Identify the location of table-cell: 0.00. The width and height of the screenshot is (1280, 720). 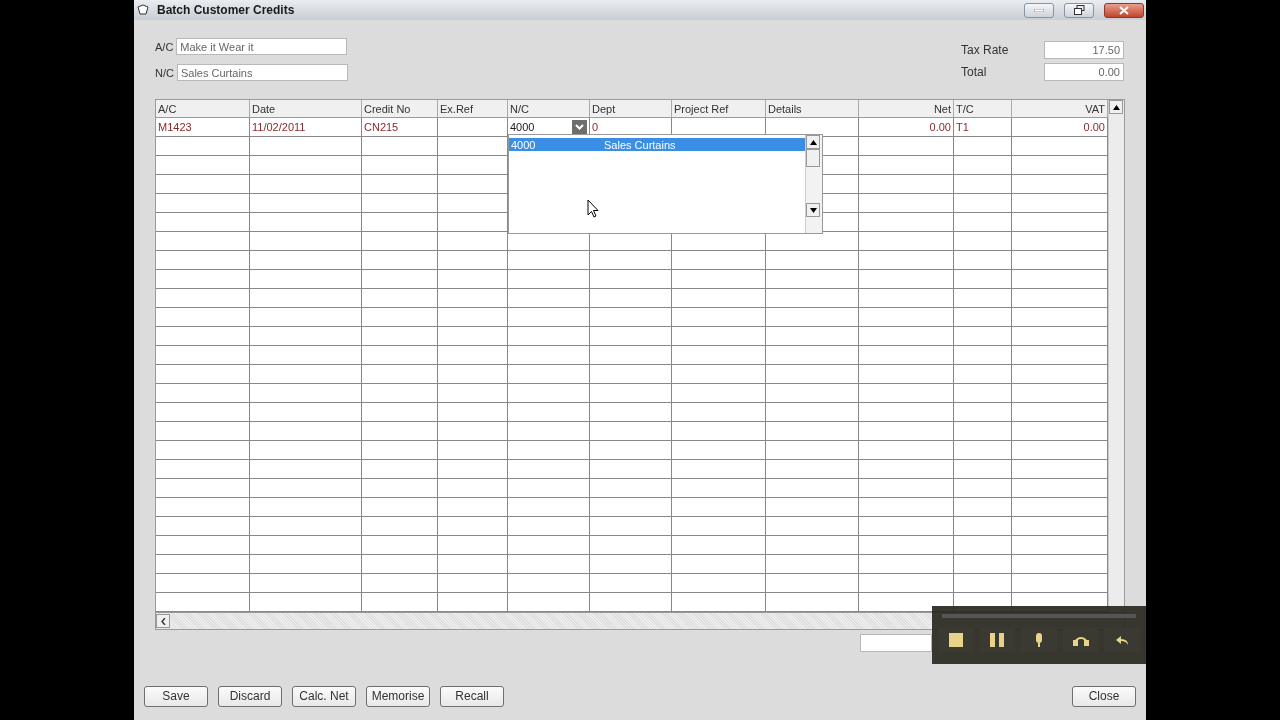
(906, 127).